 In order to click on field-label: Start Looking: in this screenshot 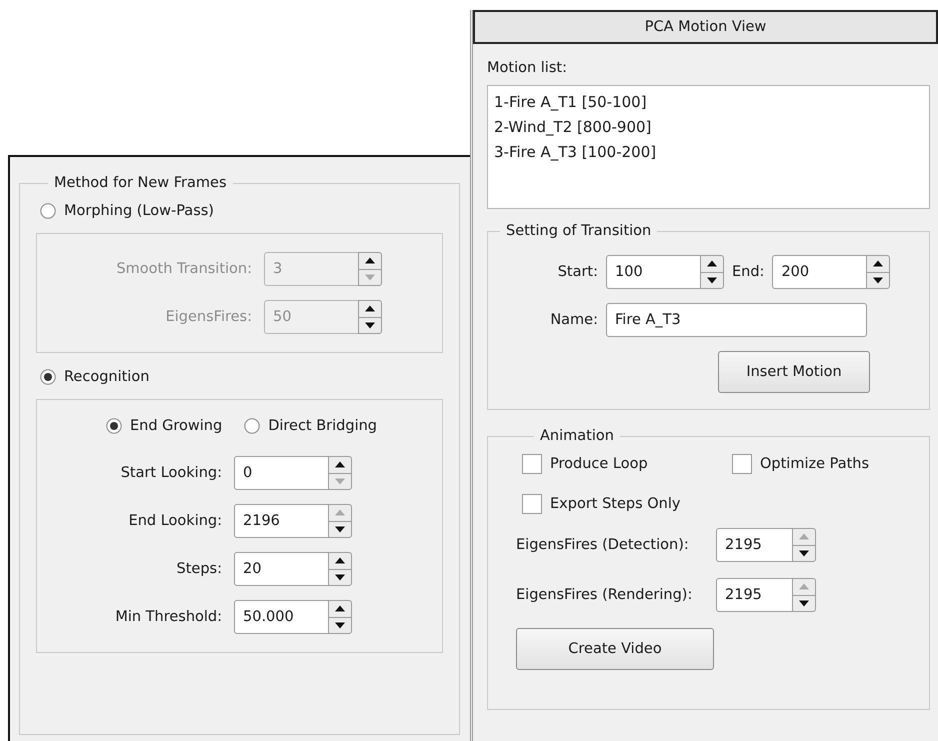, I will do `click(171, 473)`.